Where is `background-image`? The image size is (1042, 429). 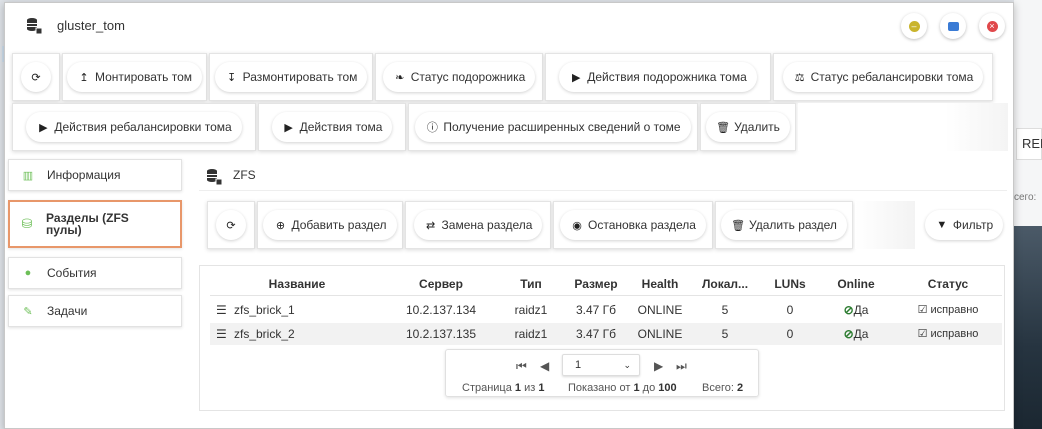
background-image is located at coordinates (1028, 327).